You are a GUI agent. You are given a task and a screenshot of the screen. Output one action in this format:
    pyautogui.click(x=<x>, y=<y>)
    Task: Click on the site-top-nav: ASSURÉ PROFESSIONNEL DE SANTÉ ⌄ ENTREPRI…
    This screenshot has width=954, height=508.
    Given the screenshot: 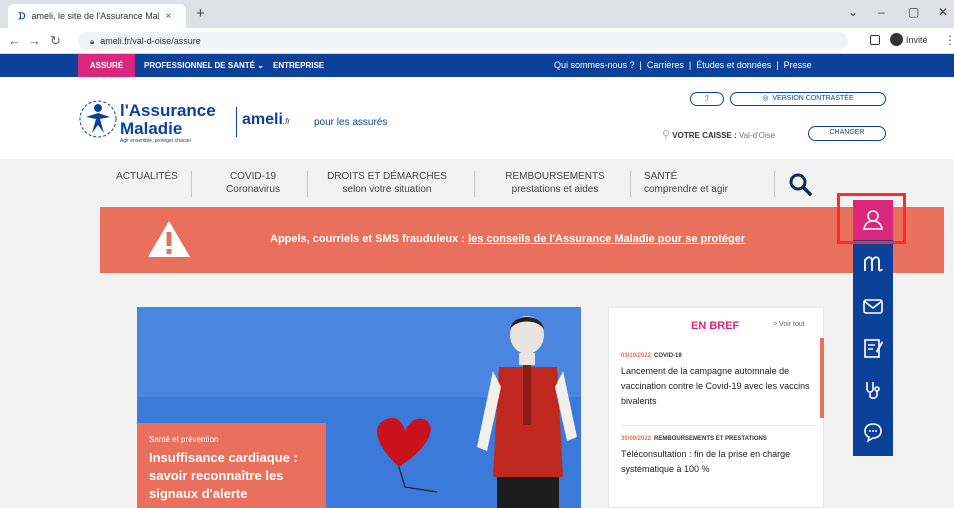 What is the action you would take?
    pyautogui.click(x=477, y=65)
    